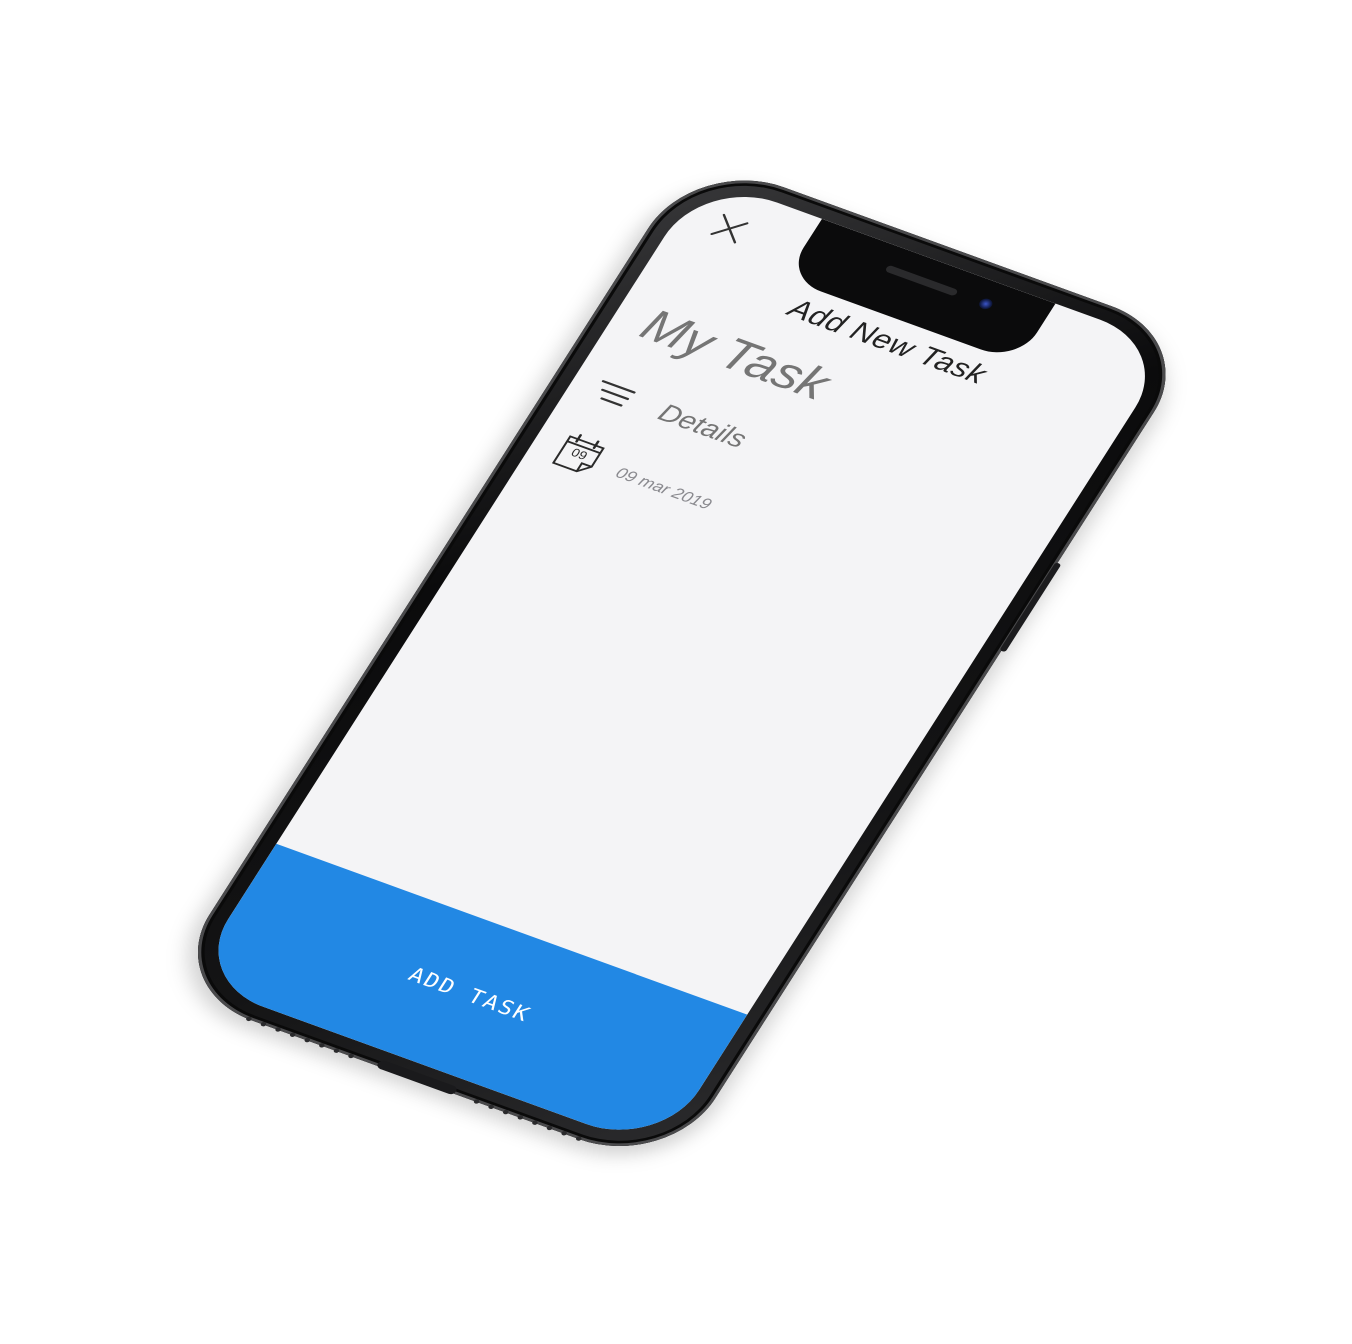 The width and height of the screenshot is (1352, 1344). I want to click on phone-speaker, so click(921, 280).